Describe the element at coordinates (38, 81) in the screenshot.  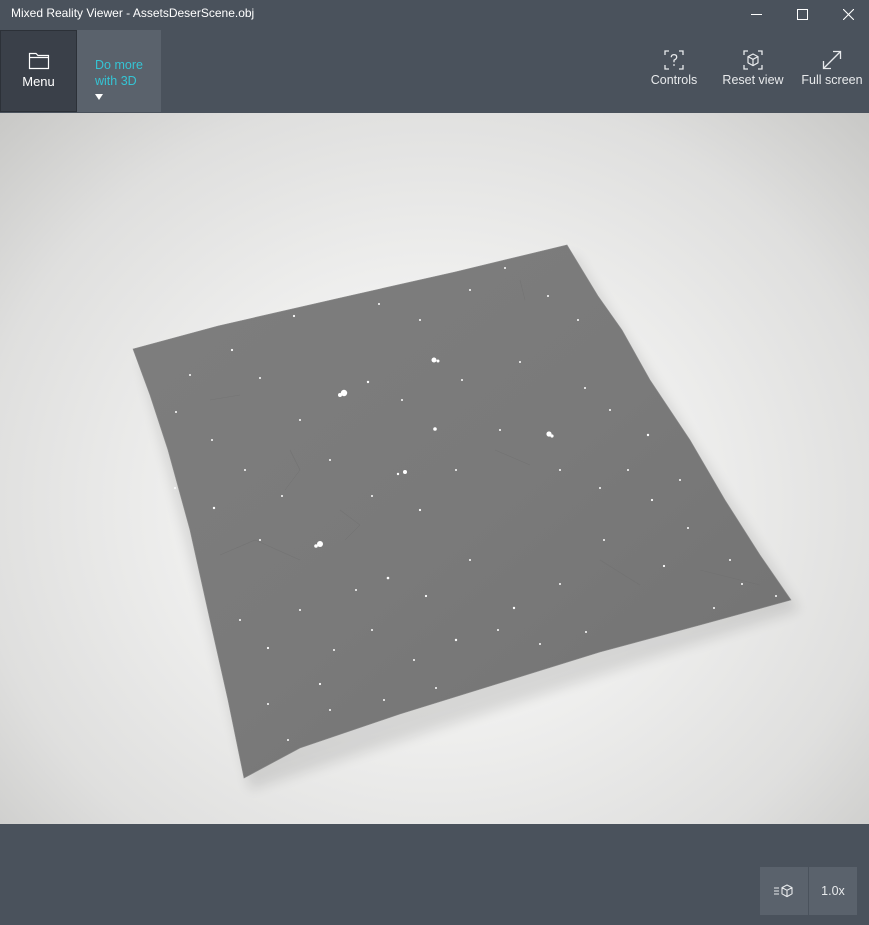
I see `menu-label: Menu` at that location.